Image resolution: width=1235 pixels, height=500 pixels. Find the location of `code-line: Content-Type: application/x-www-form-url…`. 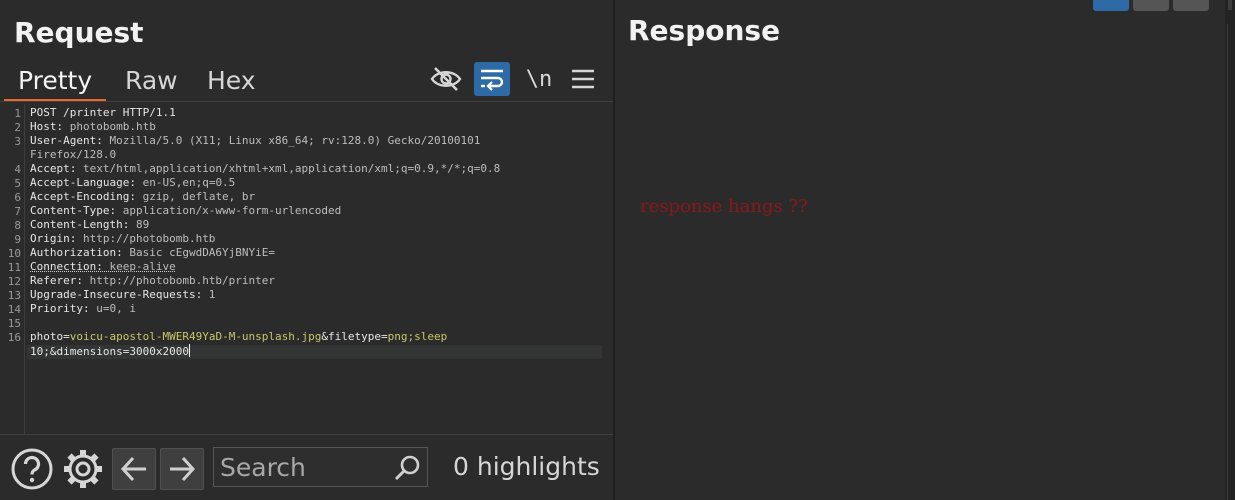

code-line: Content-Type: application/x-www-form-url… is located at coordinates (185, 211).